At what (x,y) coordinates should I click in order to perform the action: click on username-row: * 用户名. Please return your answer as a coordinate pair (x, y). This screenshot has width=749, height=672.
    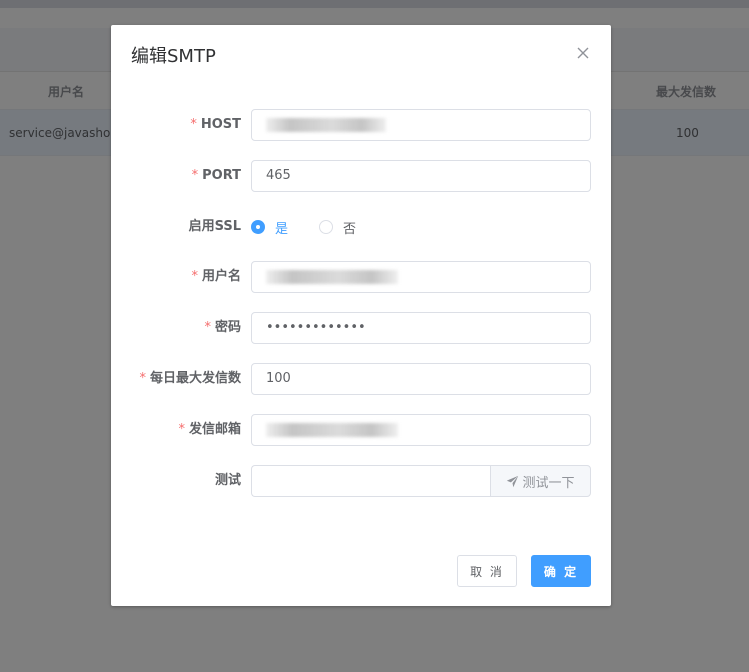
    Looking at the image, I should click on (361, 277).